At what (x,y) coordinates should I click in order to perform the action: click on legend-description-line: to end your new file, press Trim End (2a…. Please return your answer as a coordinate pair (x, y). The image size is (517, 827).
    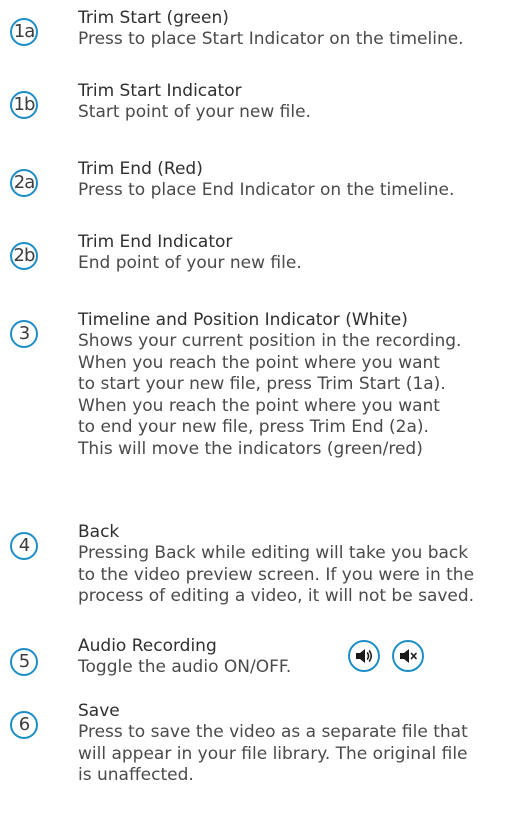
    Looking at the image, I should click on (253, 427).